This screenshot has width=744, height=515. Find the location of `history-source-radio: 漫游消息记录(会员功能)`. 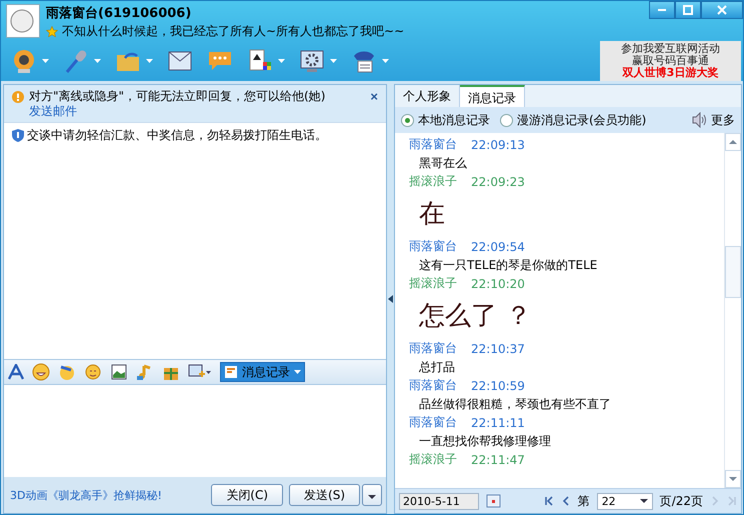

history-source-radio: 漫游消息记录(会员功能) is located at coordinates (573, 120).